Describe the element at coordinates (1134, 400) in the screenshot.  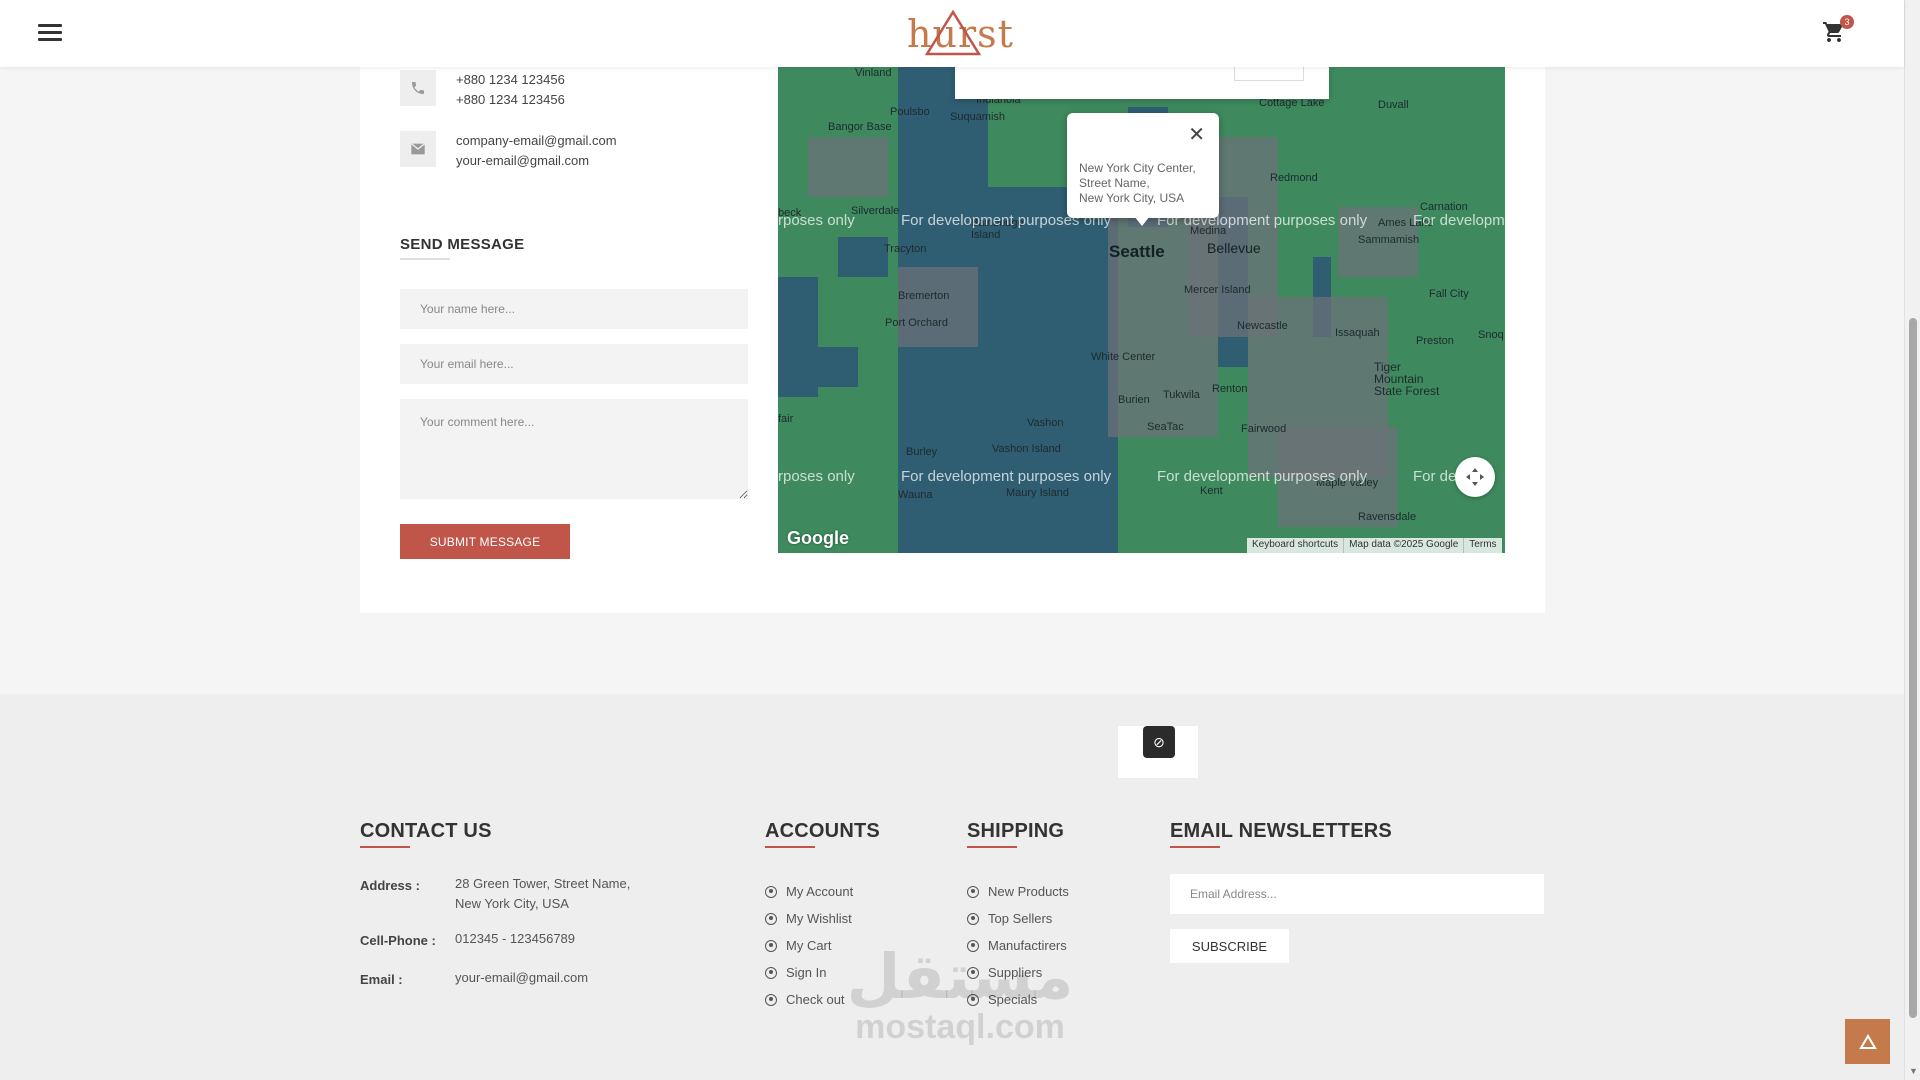
I see `map-place: Burien` at that location.